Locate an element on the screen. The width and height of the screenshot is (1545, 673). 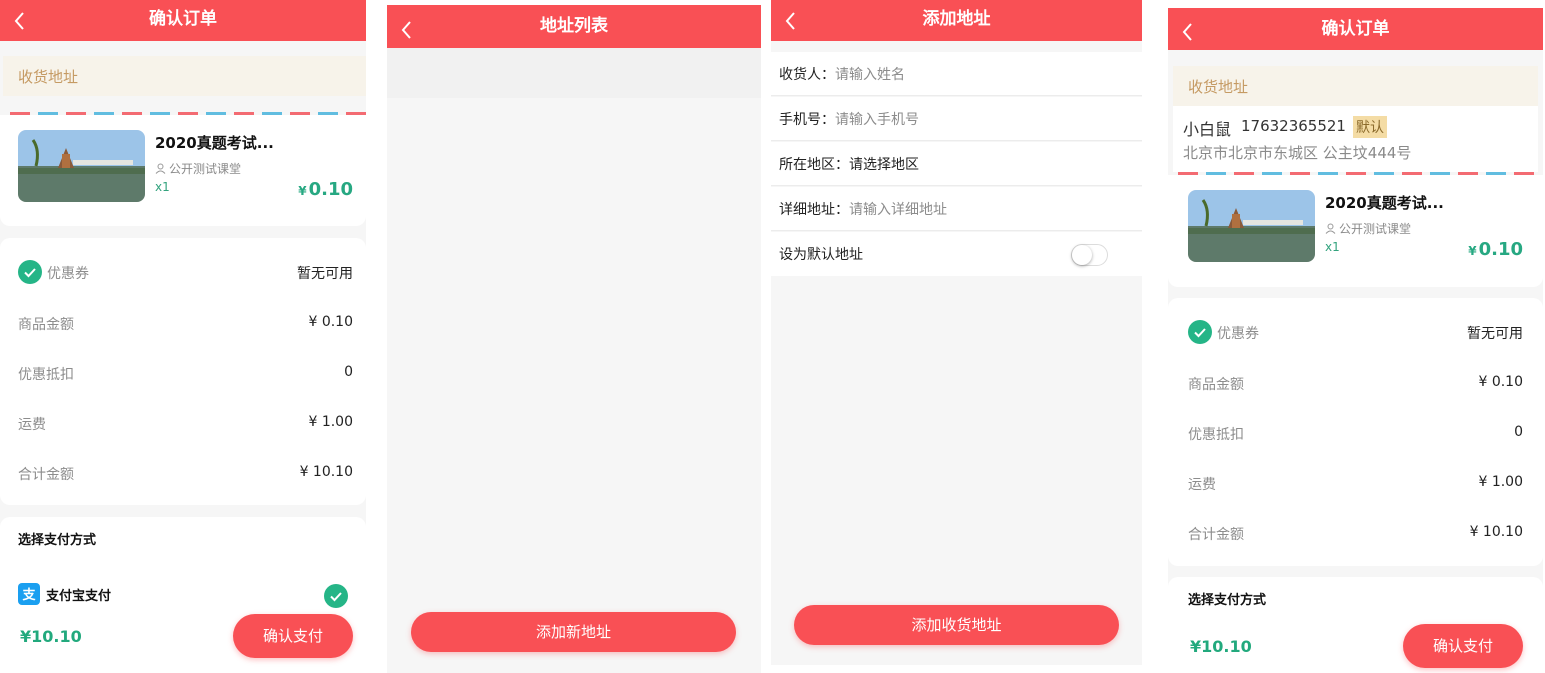
phone-input: 请输入手机号 is located at coordinates (877, 119).